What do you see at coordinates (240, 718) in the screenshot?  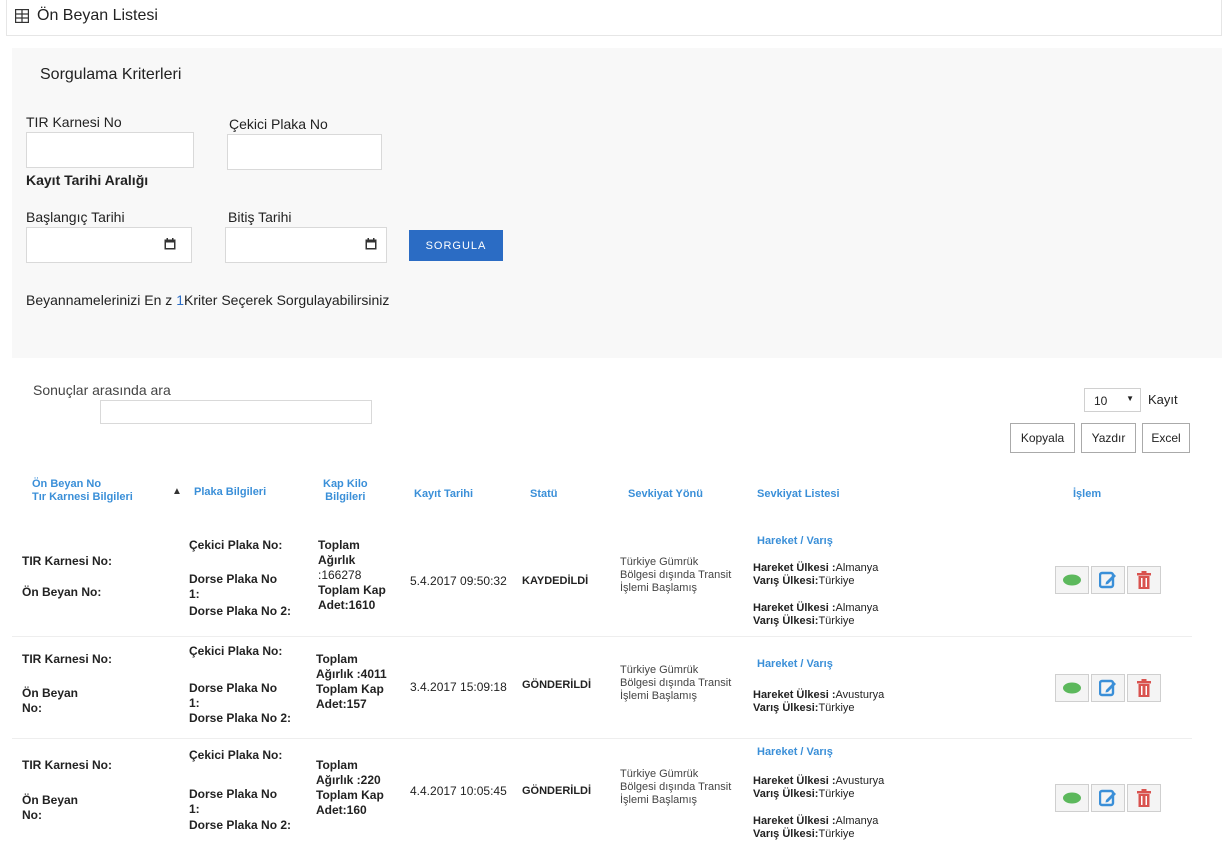 I see `row2-dorse2: Dorse Plaka No 2:` at bounding box center [240, 718].